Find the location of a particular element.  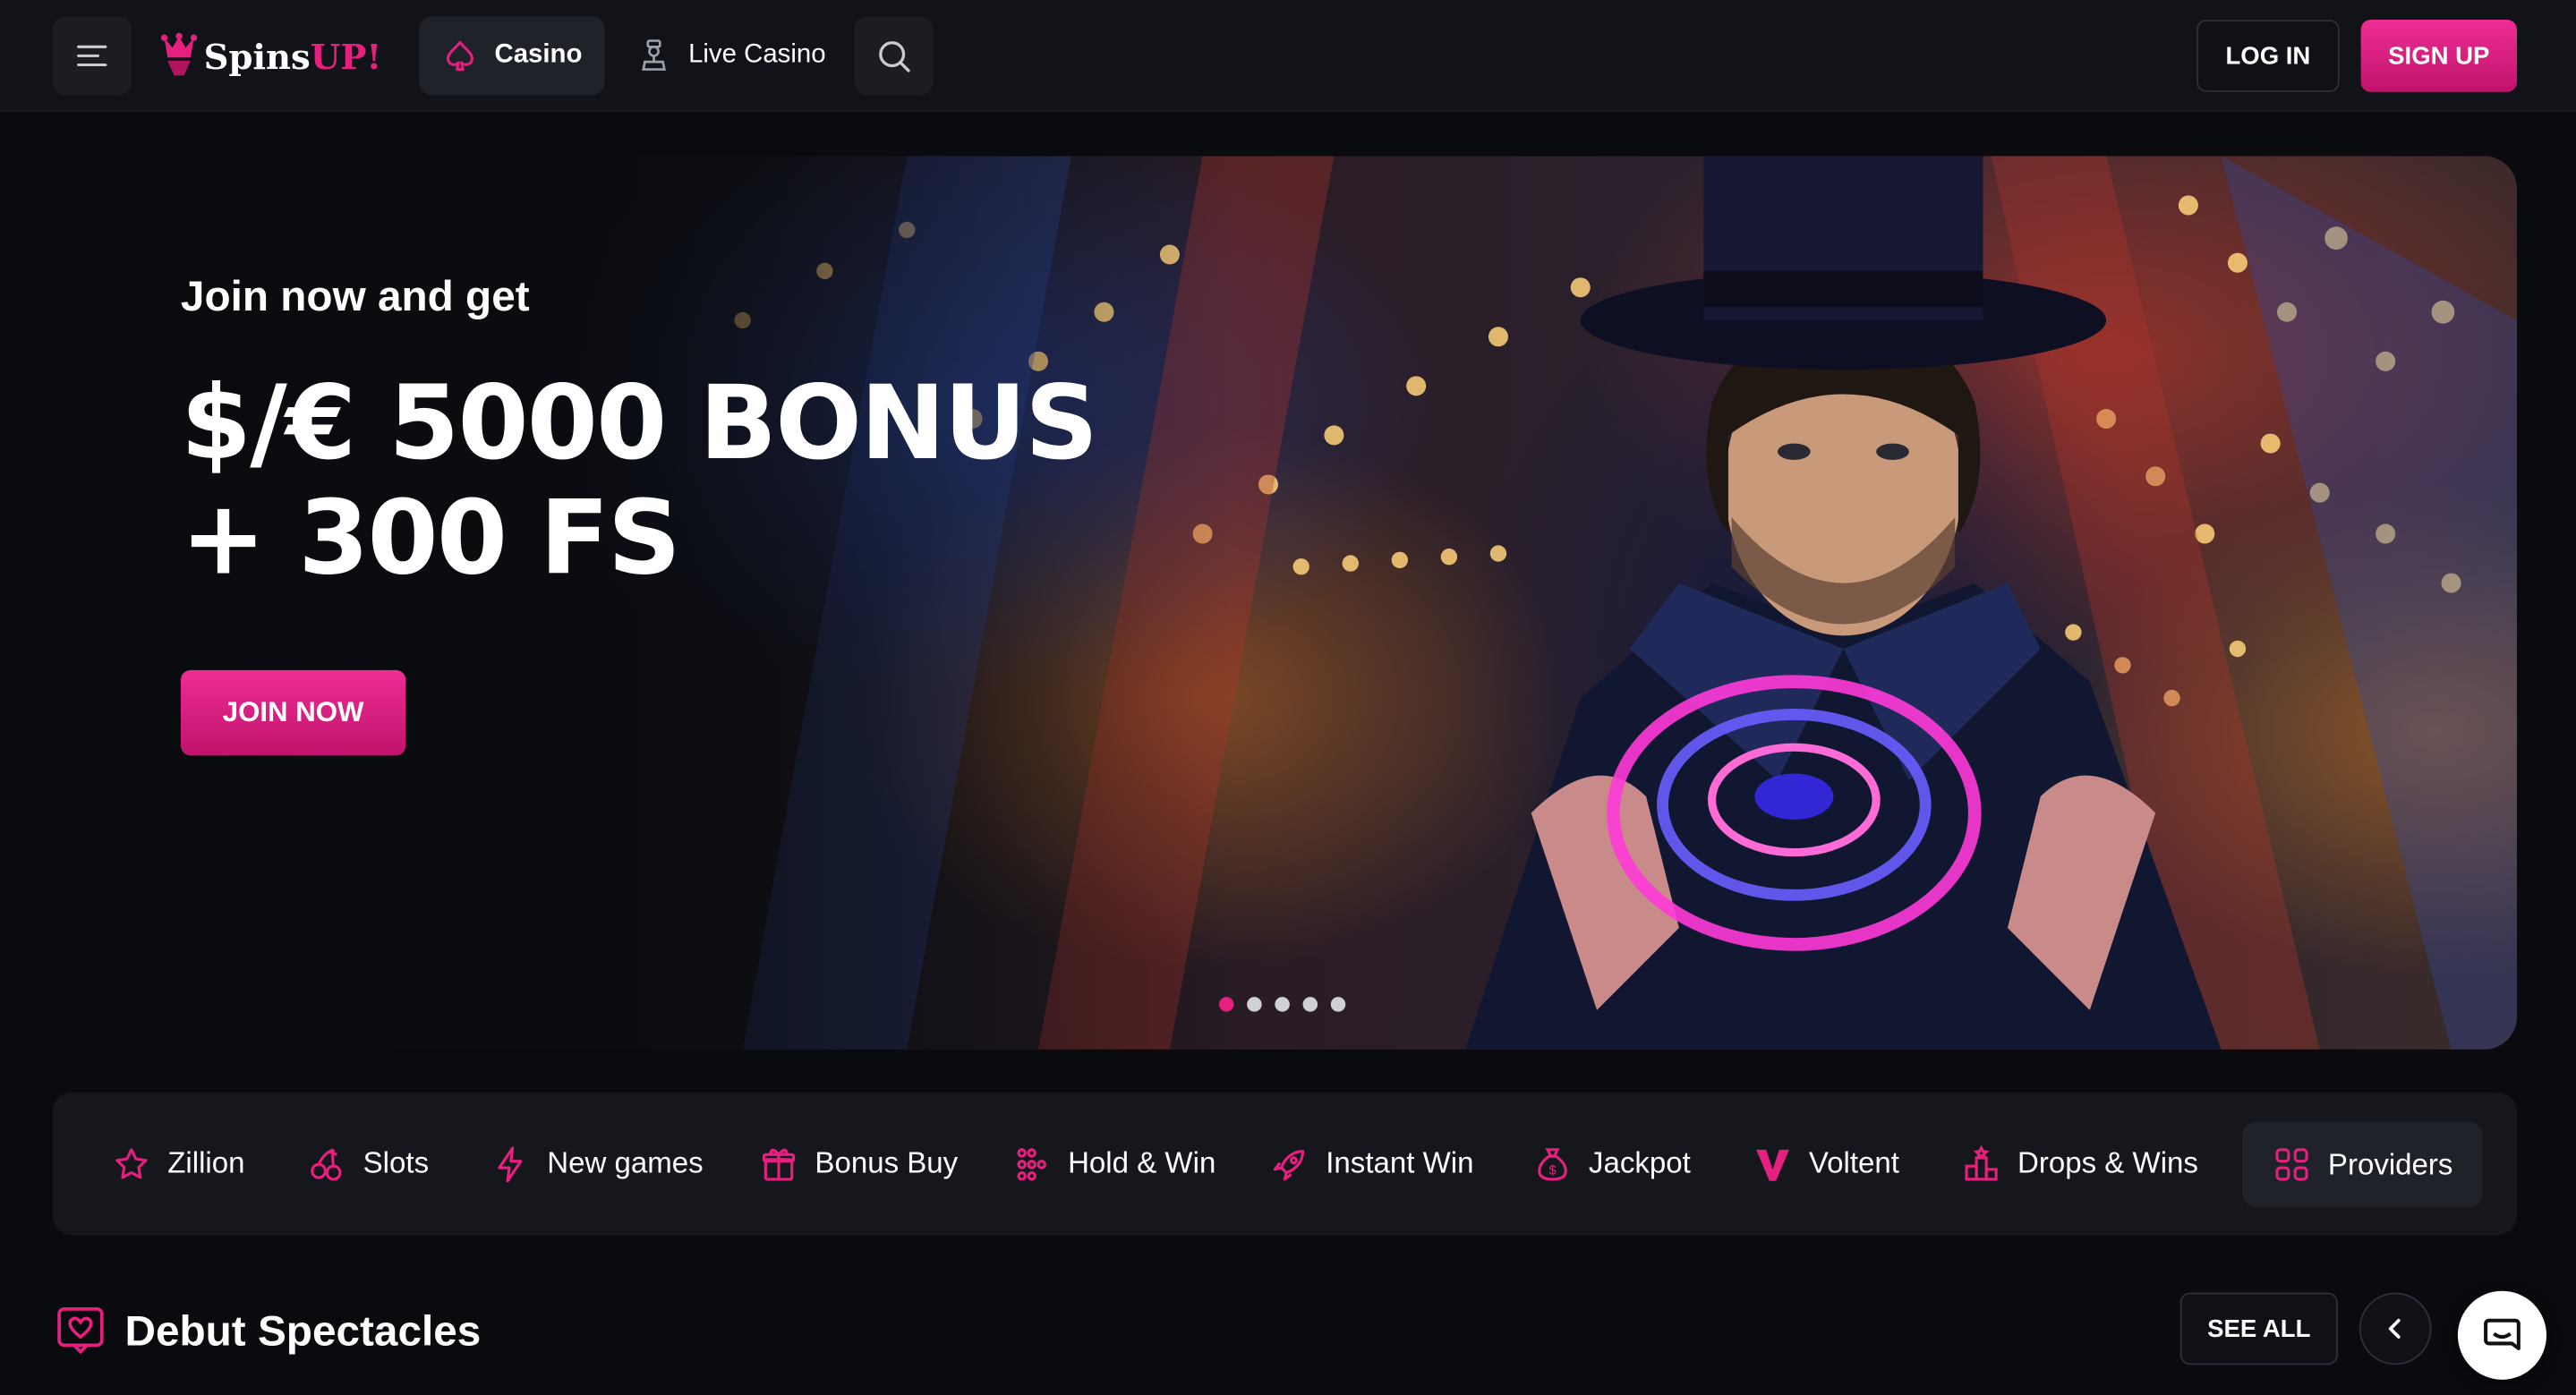

category-instant-win: Instant Win is located at coordinates (1372, 1164).